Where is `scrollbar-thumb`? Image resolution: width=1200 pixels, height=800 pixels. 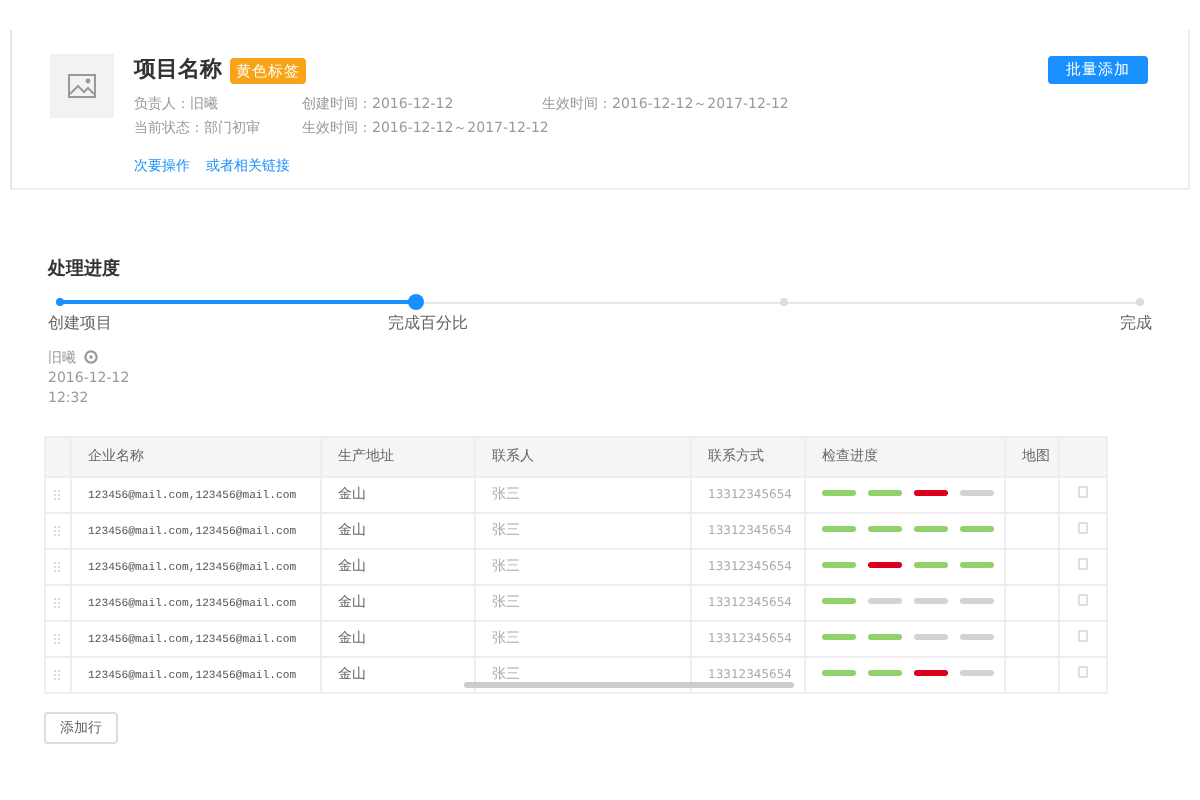
scrollbar-thumb is located at coordinates (629, 684).